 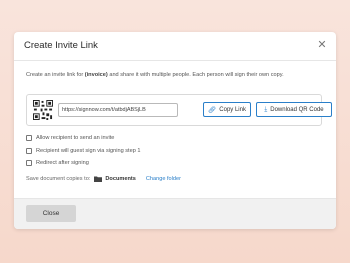 What do you see at coordinates (175, 46) in the screenshot?
I see `dialog-header: Create Invite Link ✕` at bounding box center [175, 46].